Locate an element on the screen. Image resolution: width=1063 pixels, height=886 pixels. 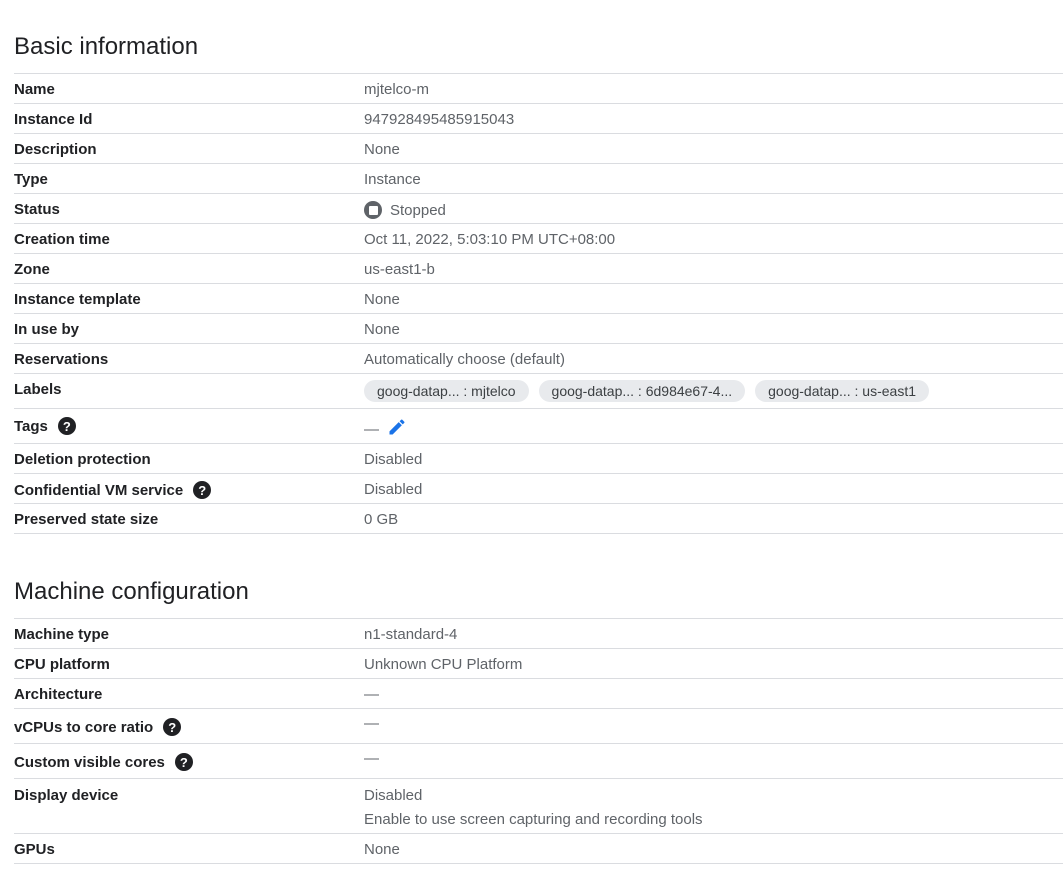
custom-cores-label-wrap: Custom visible cores ? is located at coordinates (103, 762).